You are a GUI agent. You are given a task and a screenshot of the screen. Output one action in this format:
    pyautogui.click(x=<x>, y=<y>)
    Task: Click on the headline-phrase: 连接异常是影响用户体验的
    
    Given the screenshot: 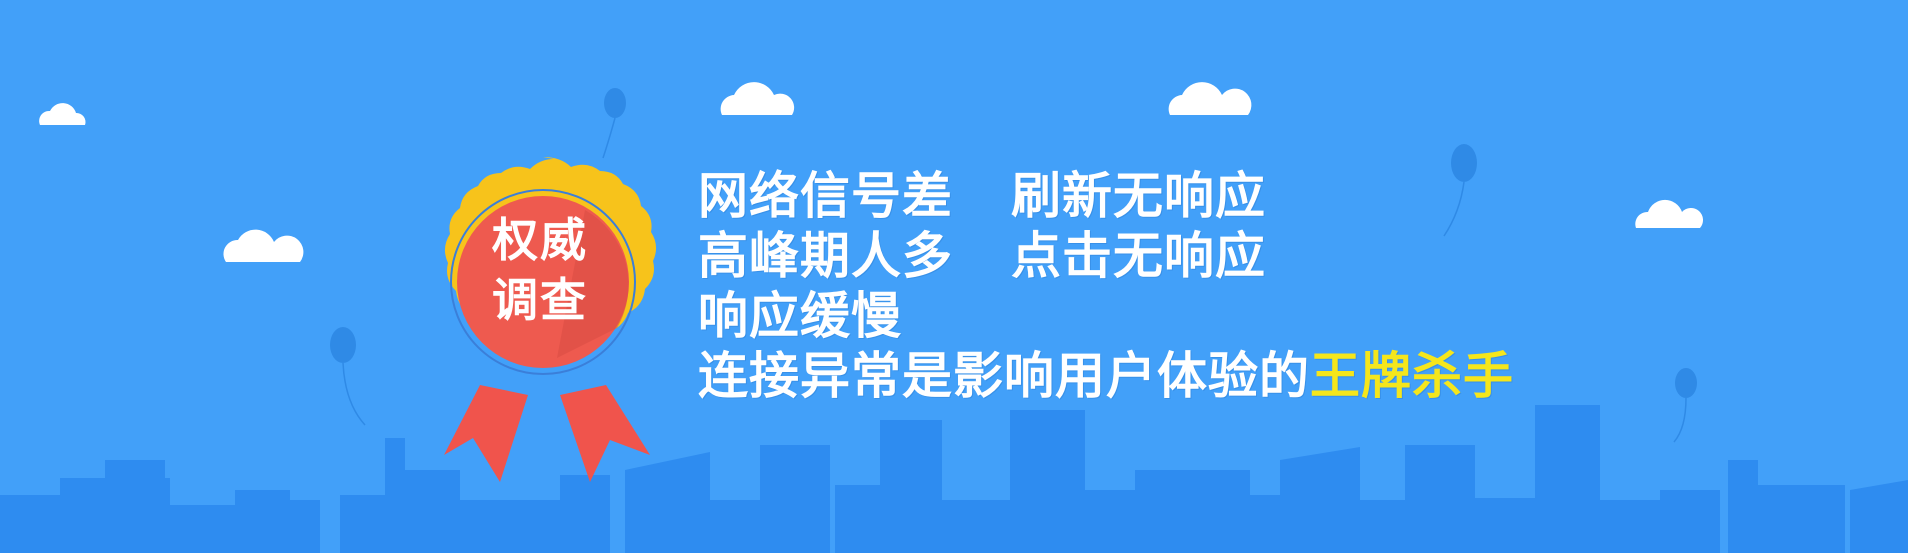 What is the action you would take?
    pyautogui.click(x=1004, y=376)
    